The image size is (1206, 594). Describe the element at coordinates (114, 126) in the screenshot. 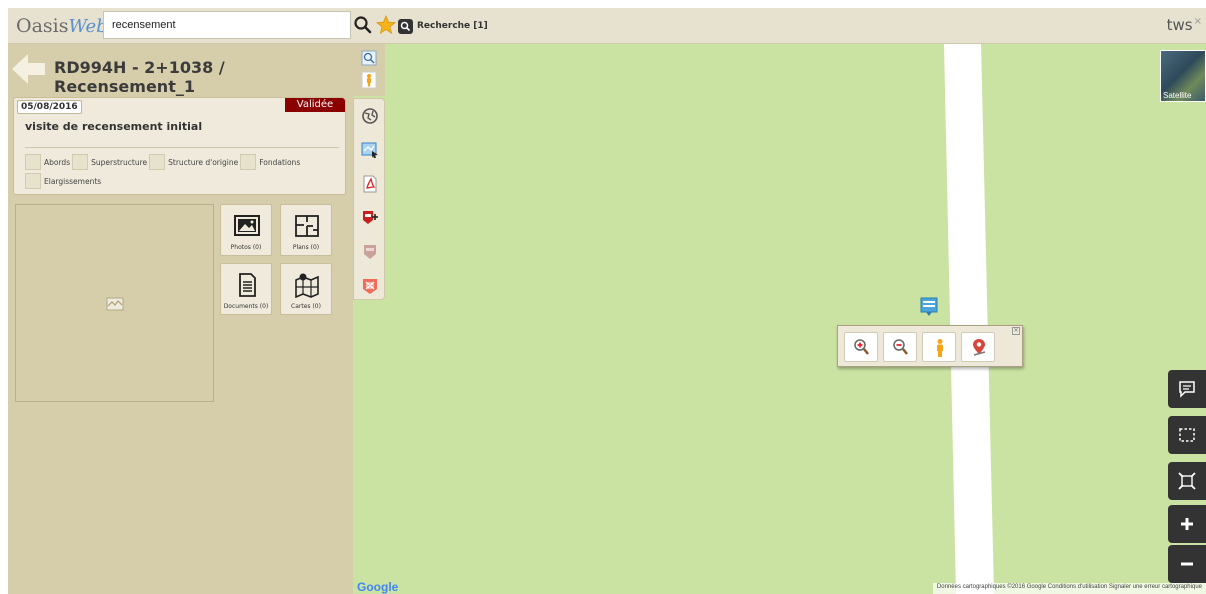

I see `visit-title: visite de recensement initial` at that location.